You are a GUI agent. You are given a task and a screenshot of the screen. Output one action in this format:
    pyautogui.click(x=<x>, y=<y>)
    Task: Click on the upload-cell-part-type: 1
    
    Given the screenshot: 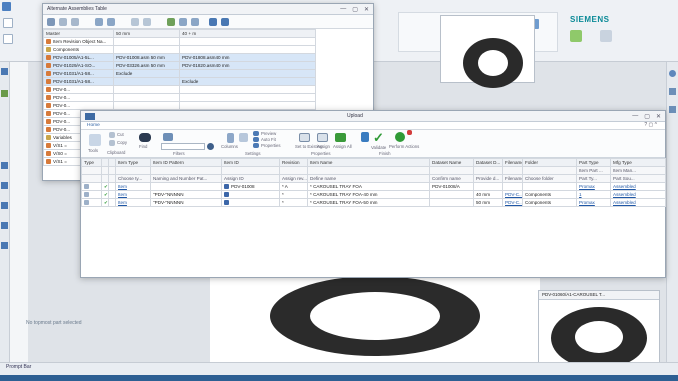 What is the action you would take?
    pyautogui.click(x=593, y=194)
    